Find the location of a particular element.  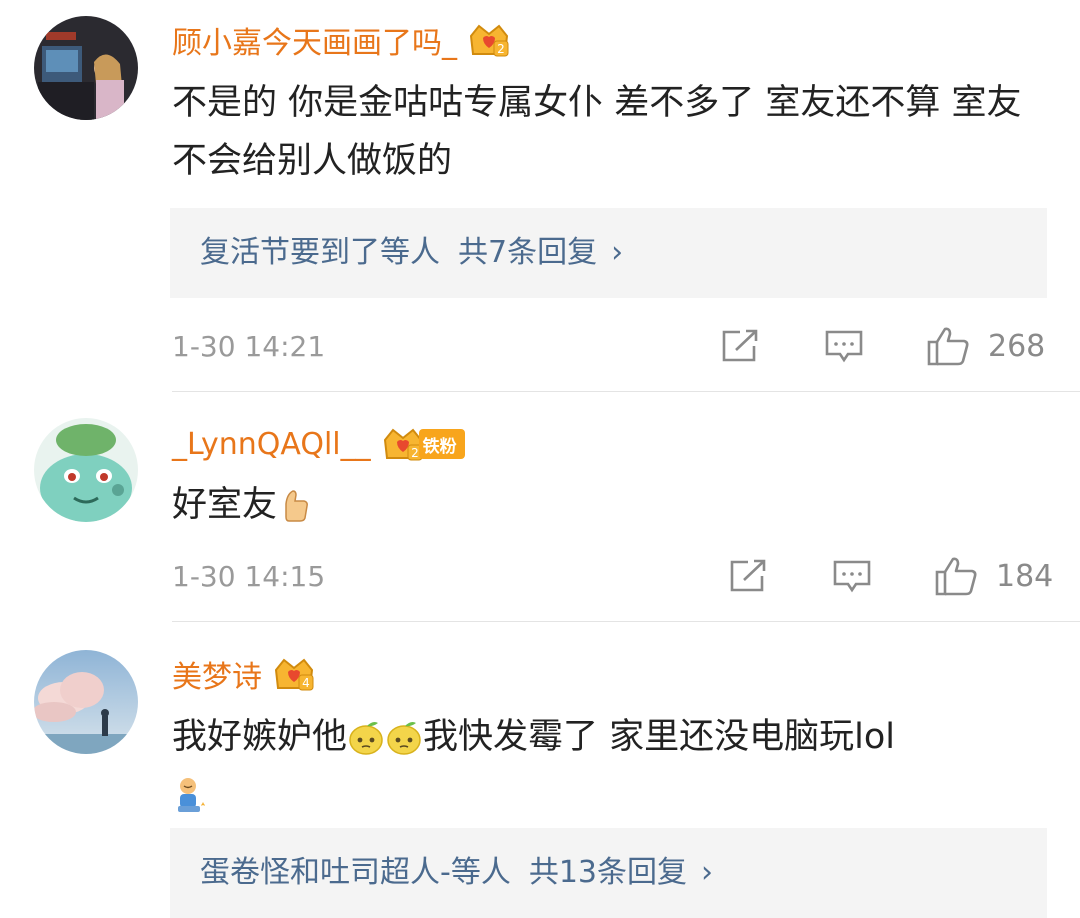

sitting-person-emoji-icon is located at coordinates (191, 795).